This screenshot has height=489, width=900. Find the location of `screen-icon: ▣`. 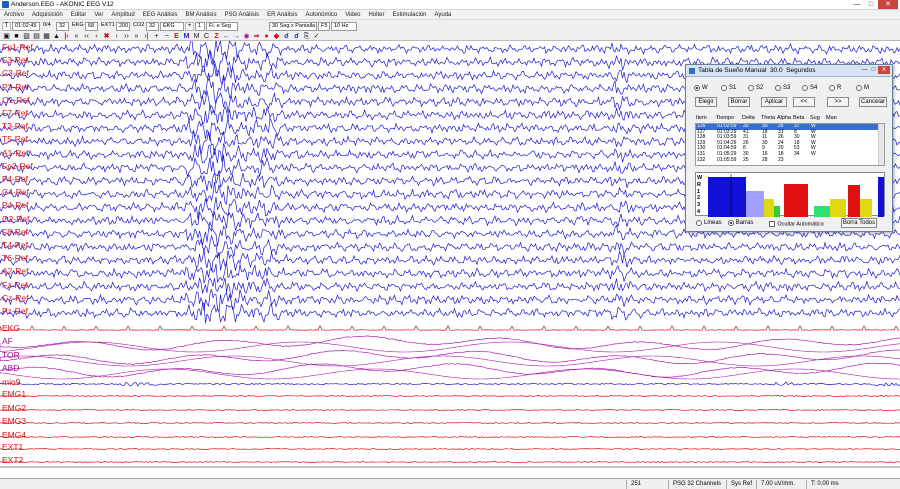

screen-icon: ▣ is located at coordinates (6, 36).